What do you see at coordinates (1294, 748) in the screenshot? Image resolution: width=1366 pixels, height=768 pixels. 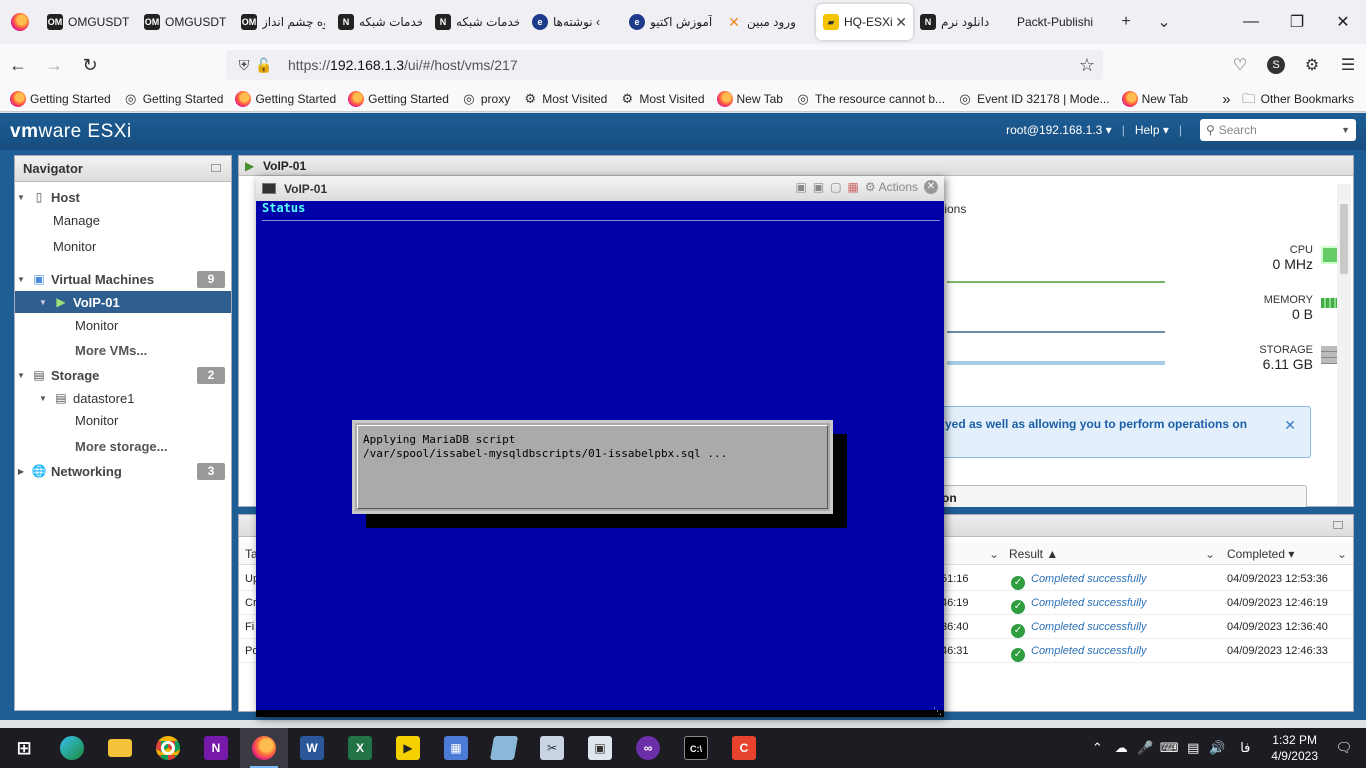 I see `taskbar-clock: 1:32 PM 4/9/2023` at bounding box center [1294, 748].